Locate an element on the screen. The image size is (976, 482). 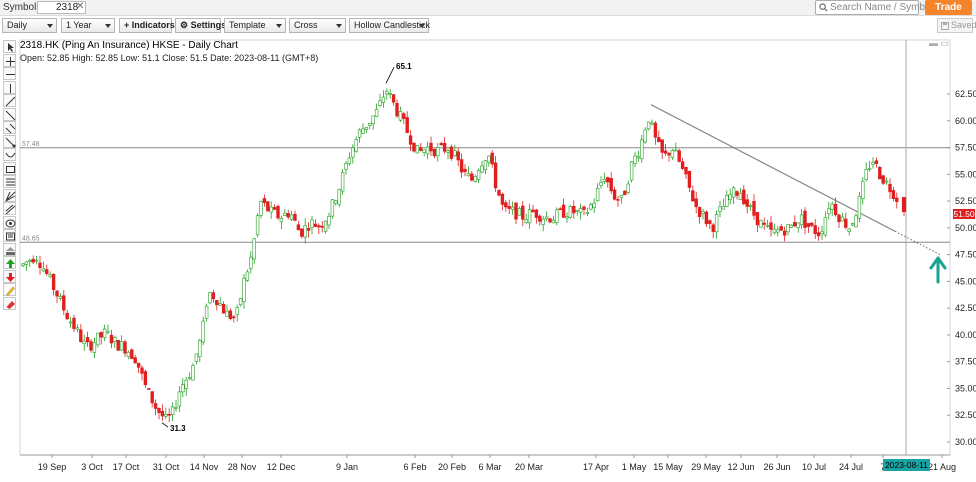
crosshair-date-badge: 2023-08-11 is located at coordinates (906, 465).